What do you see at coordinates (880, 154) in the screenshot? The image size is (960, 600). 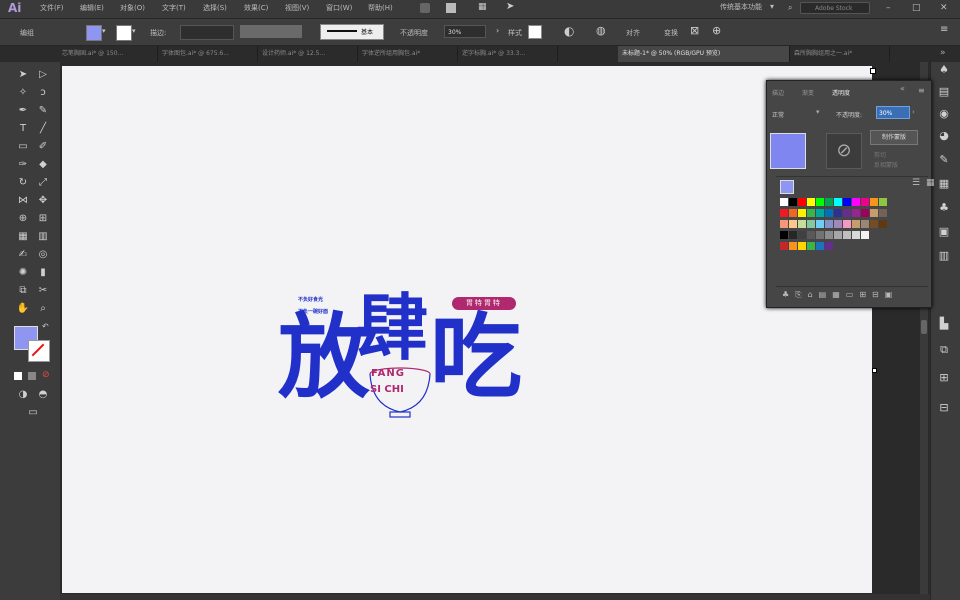 I see `clip-checkbox-label: 剪切` at bounding box center [880, 154].